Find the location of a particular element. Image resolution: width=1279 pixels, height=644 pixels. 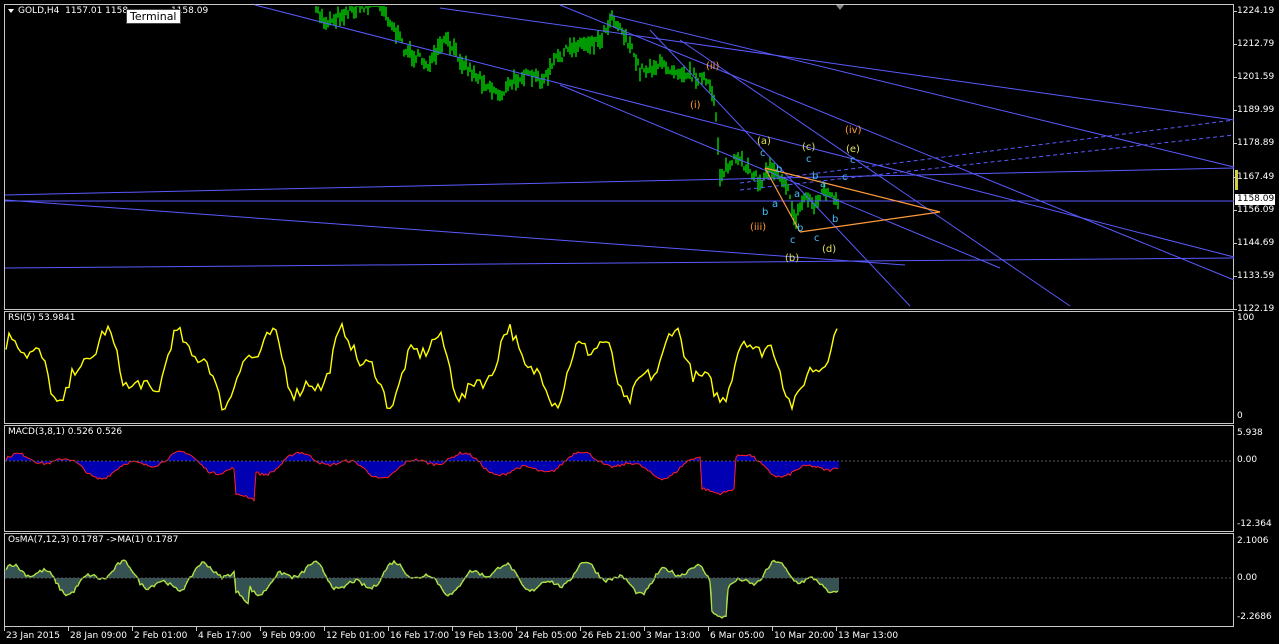

rsi-scale-top: 100 is located at coordinates (1246, 318).